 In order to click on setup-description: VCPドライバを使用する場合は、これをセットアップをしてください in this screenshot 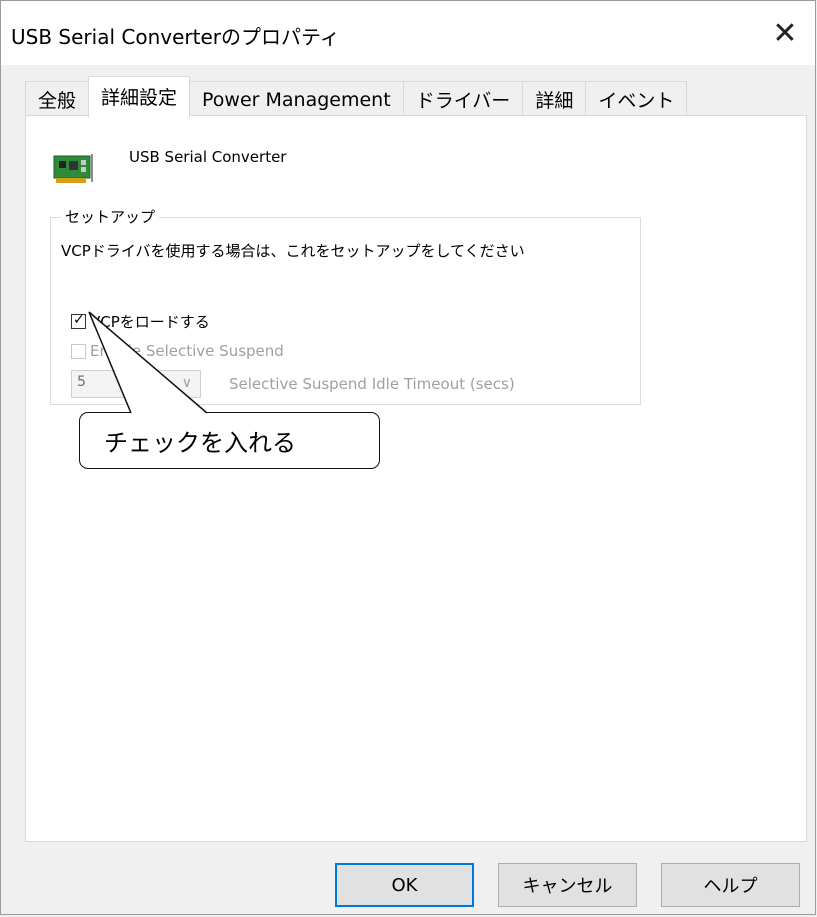, I will do `click(293, 251)`.